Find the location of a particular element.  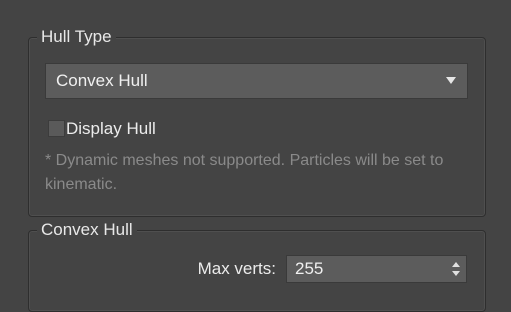

hull-type-dropdown: Convex Hull is located at coordinates (256, 81).